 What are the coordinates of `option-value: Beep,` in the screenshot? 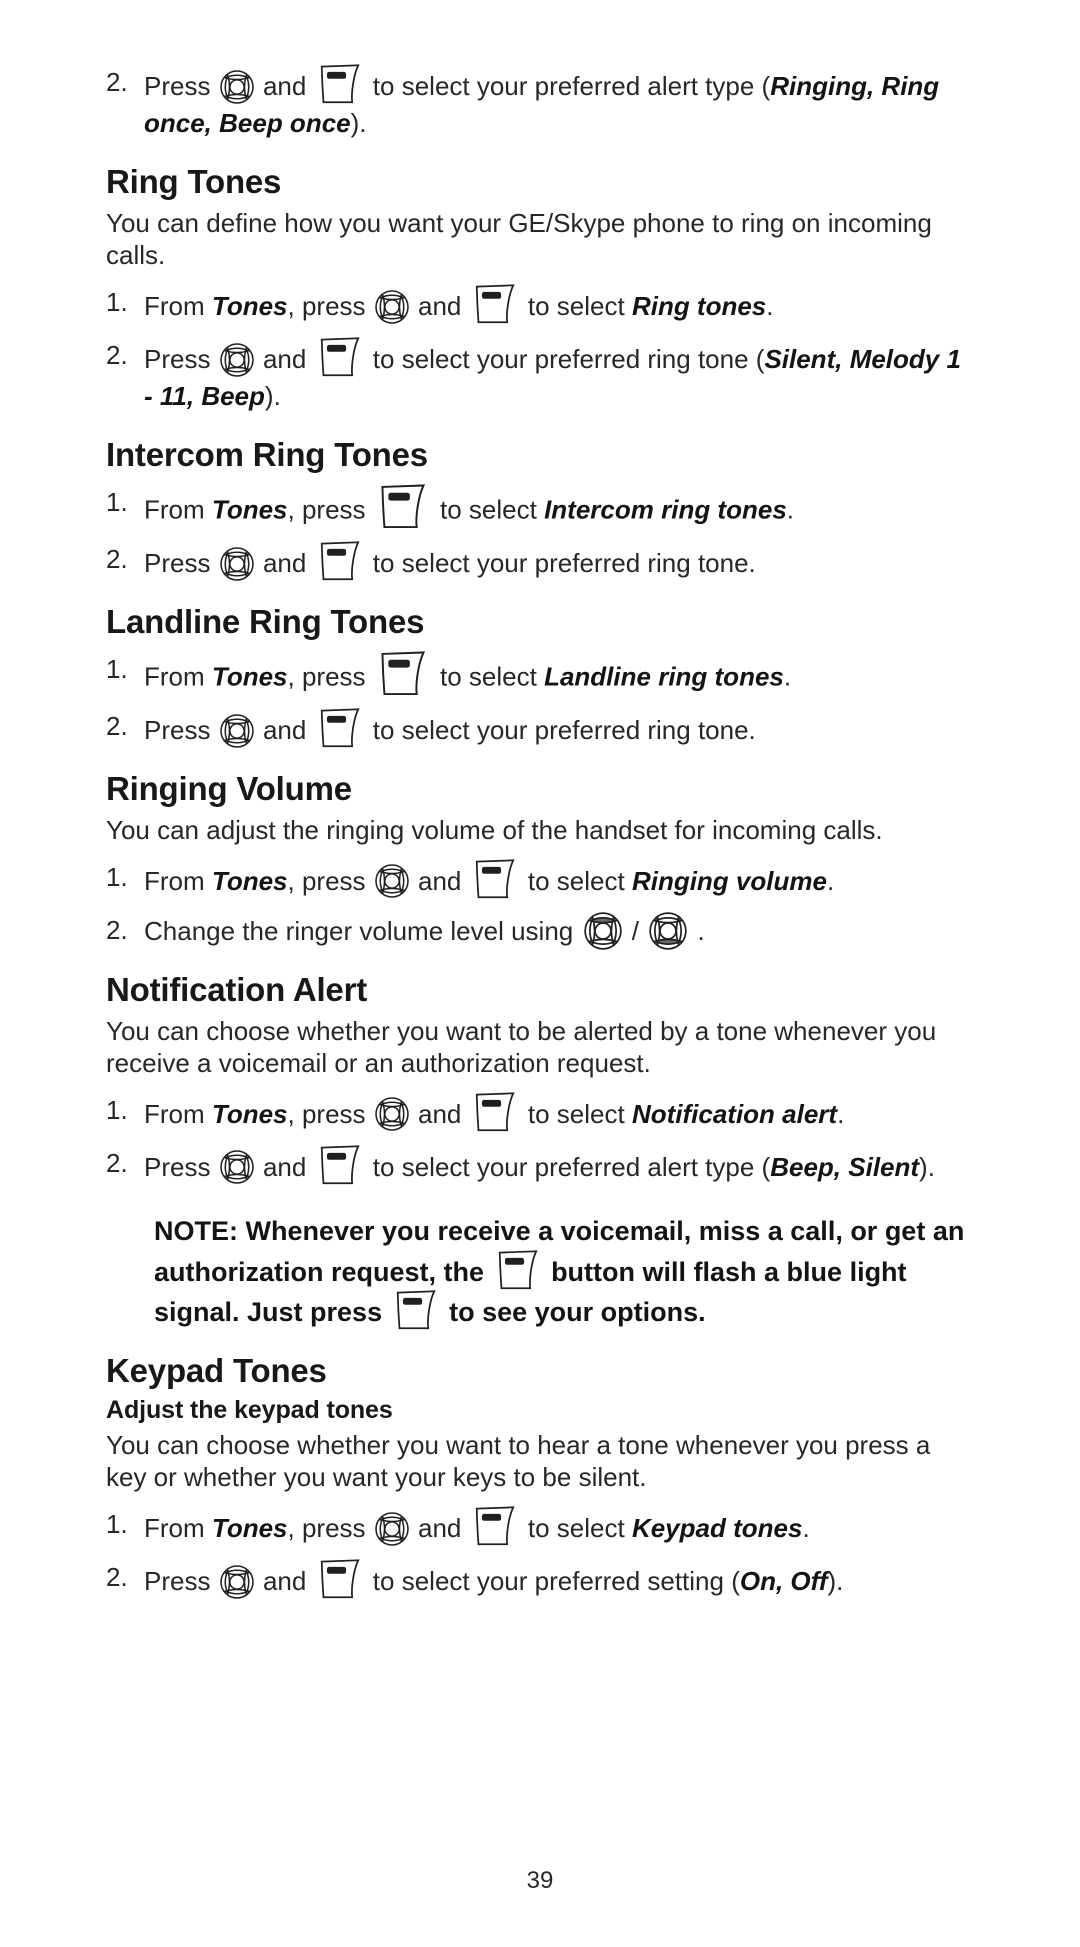 It's located at (806, 1166).